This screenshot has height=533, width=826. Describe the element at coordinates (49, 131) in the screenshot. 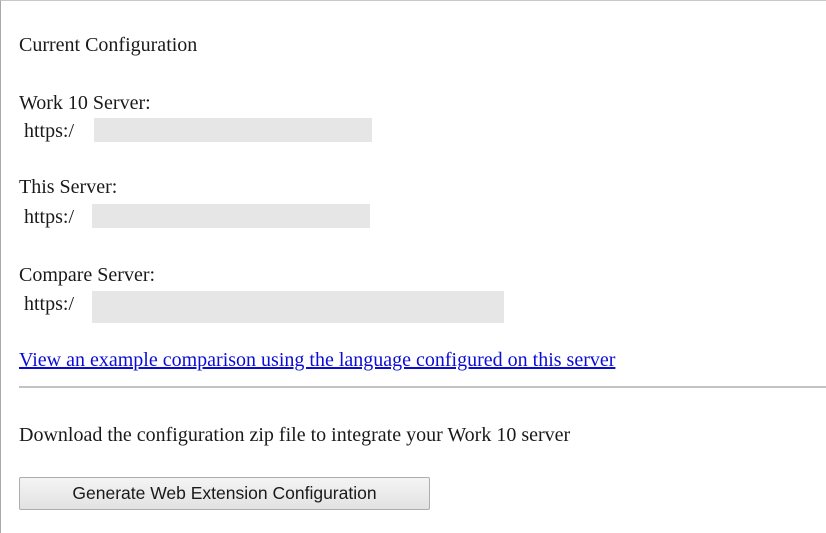

I see `work10-server-url-text: https:/` at that location.